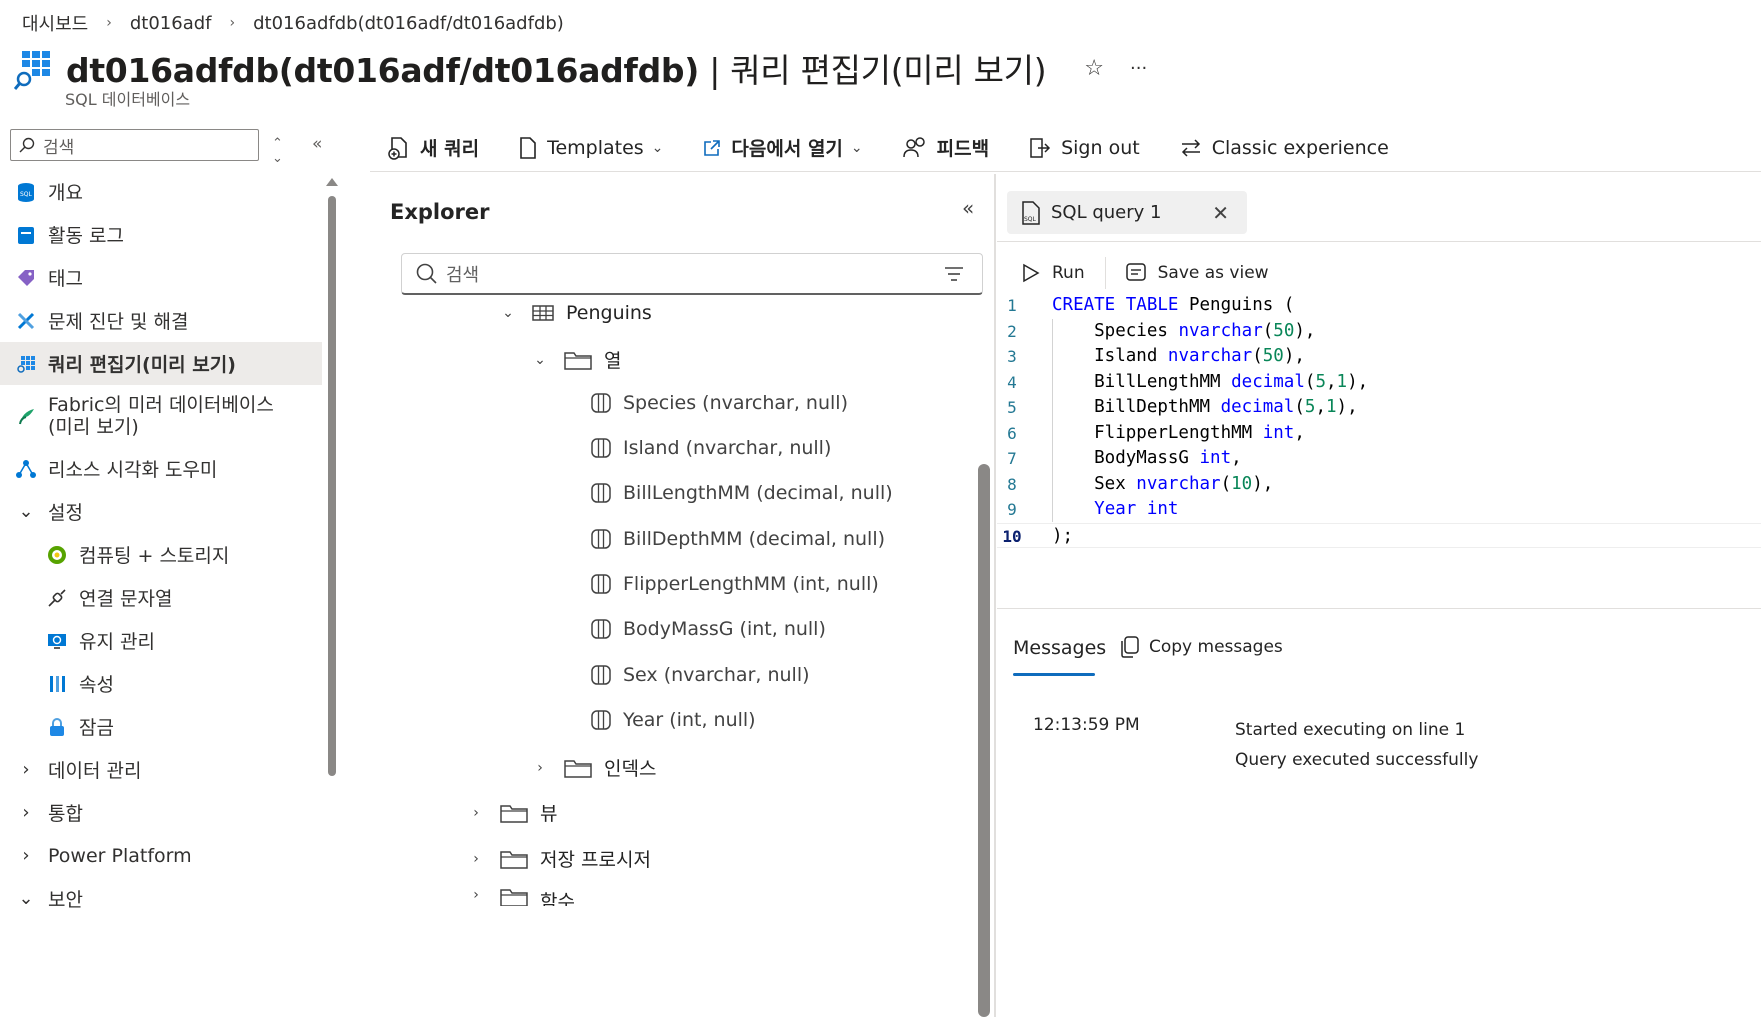  Describe the element at coordinates (1053, 273) in the screenshot. I see `run-button: Run` at that location.